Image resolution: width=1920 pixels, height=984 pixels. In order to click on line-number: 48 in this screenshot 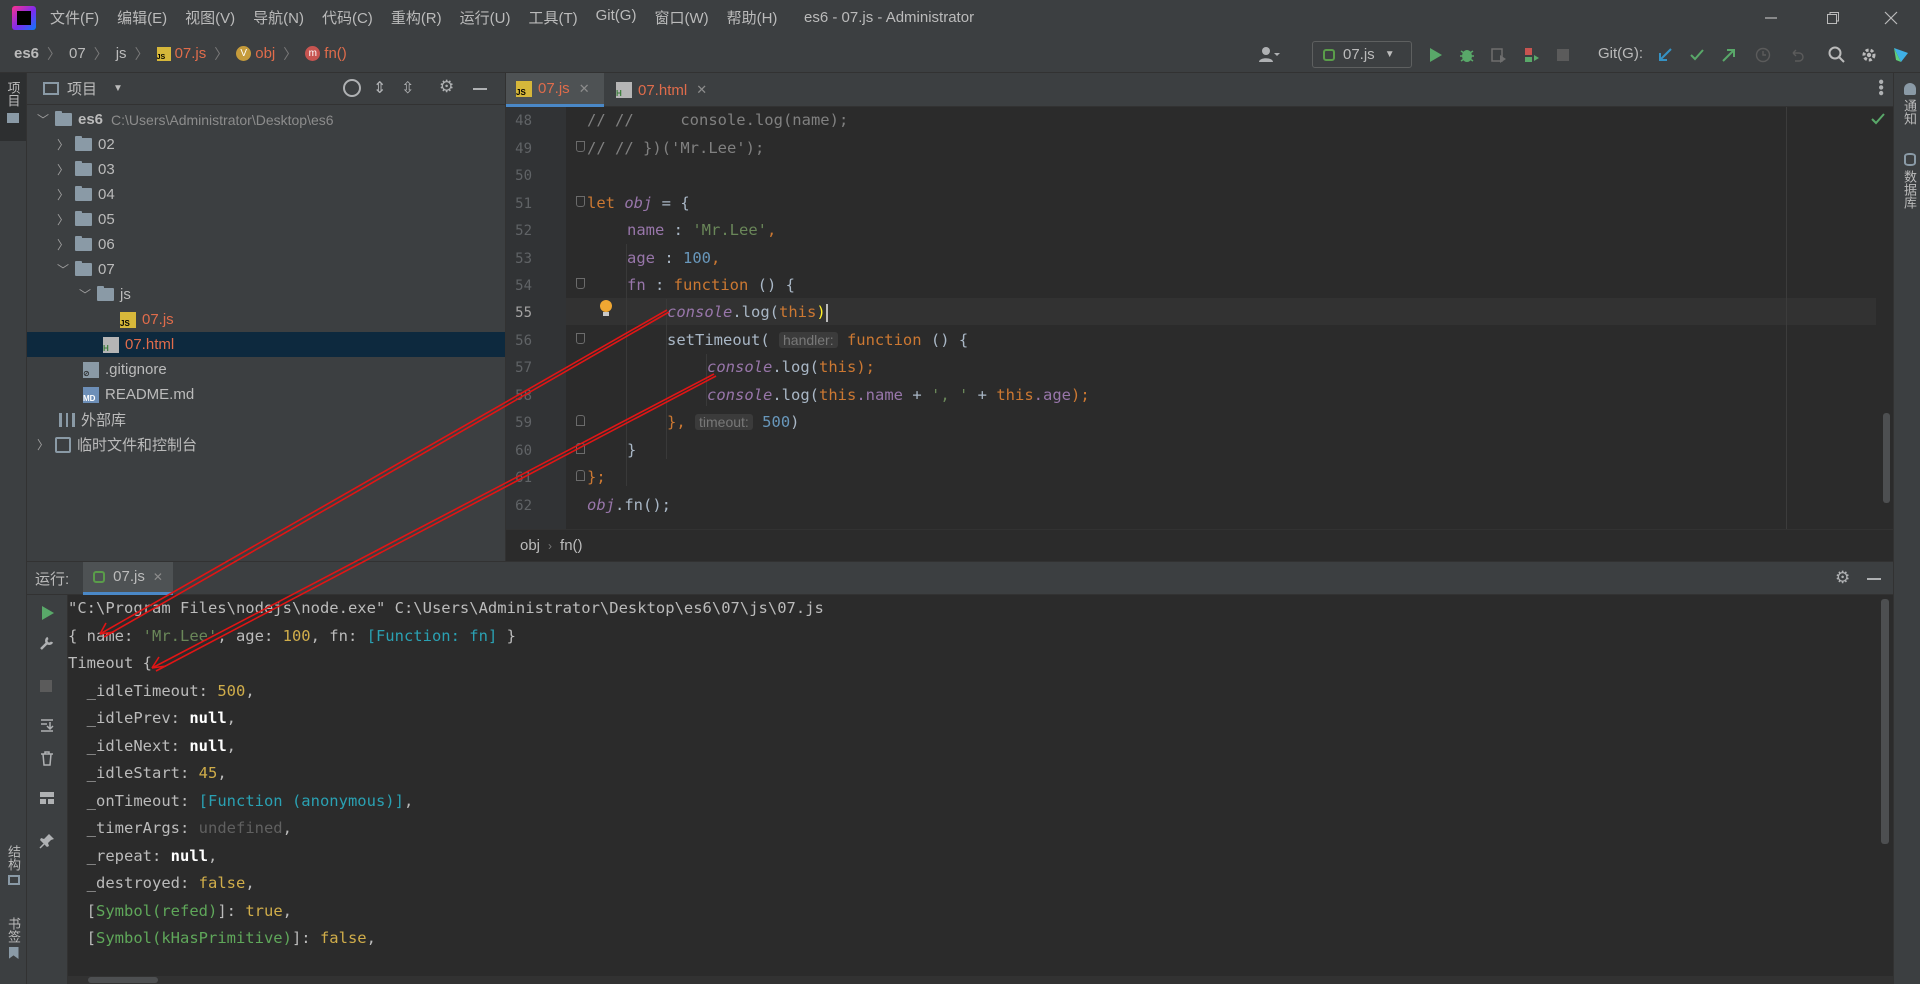, I will do `click(523, 121)`.